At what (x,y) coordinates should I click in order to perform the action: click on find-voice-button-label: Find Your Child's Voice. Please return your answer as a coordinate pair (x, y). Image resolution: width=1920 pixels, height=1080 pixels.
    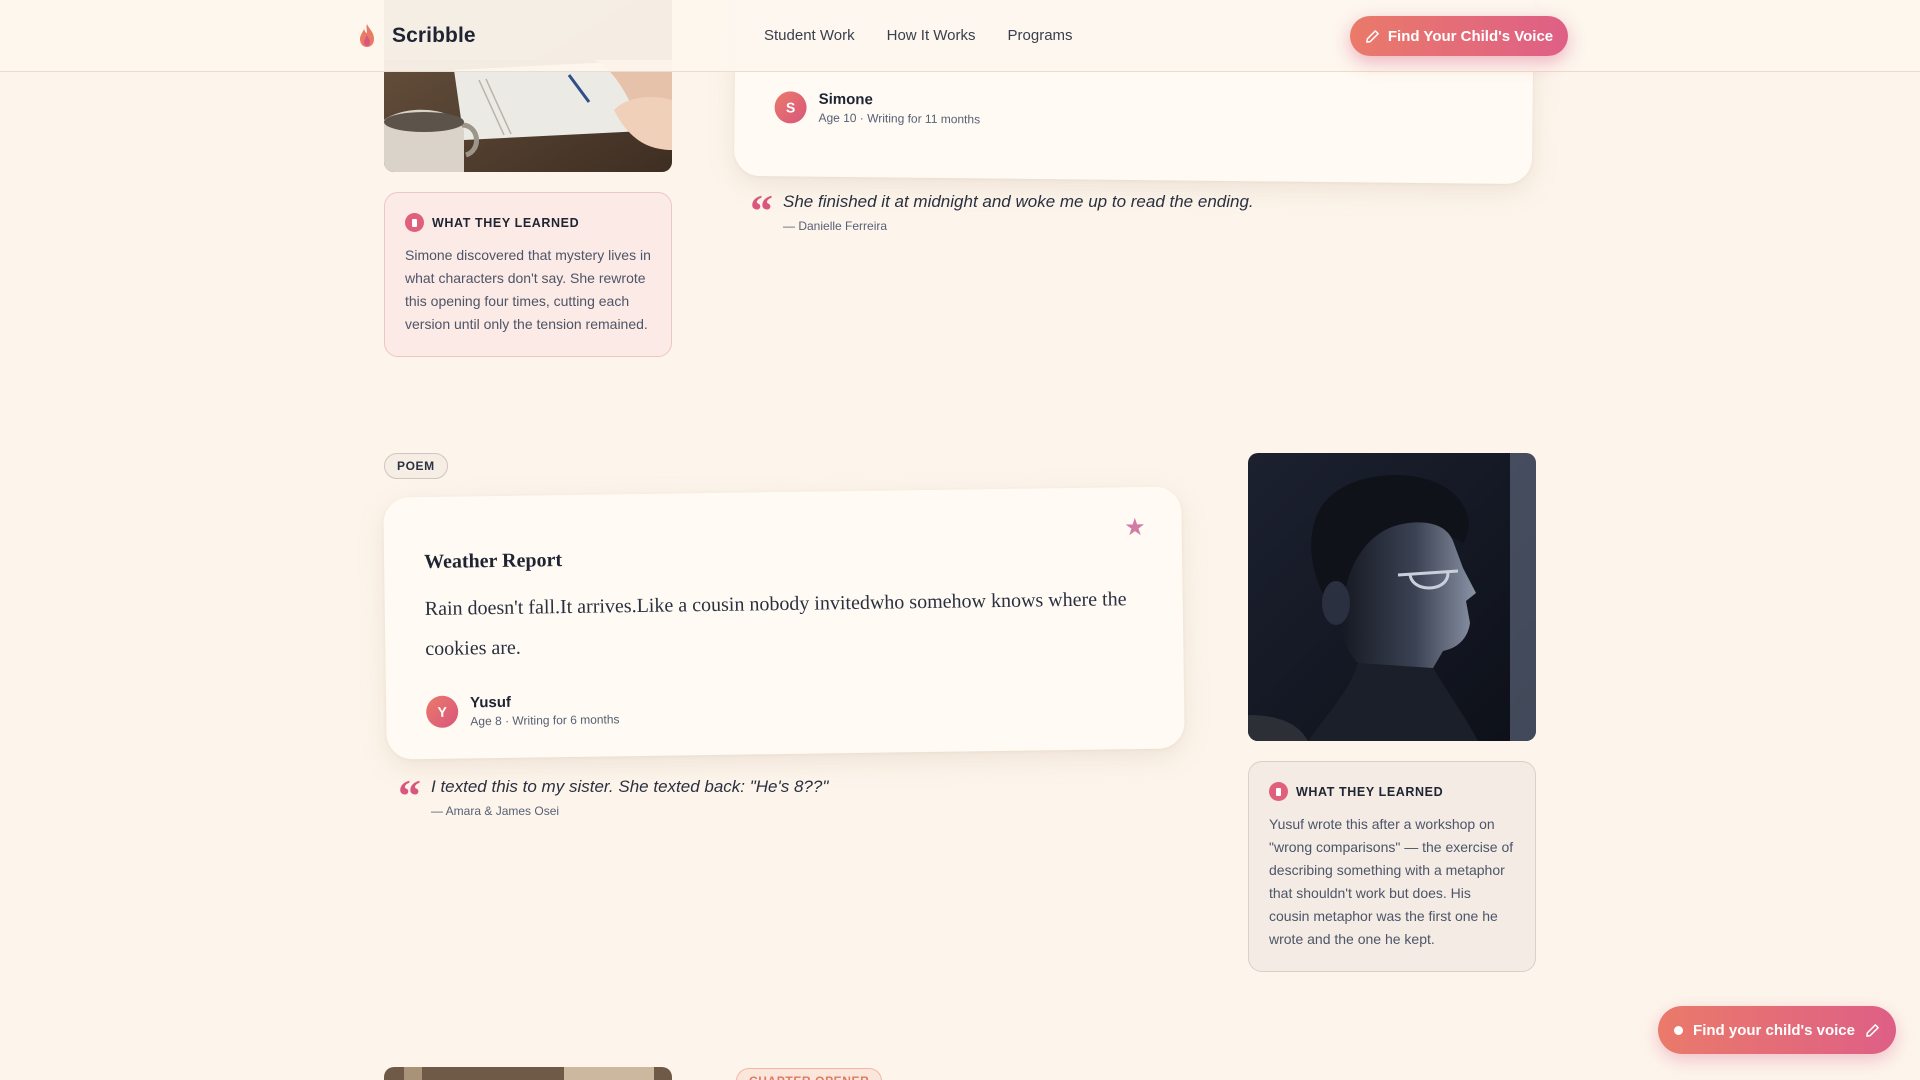
    Looking at the image, I should click on (1470, 36).